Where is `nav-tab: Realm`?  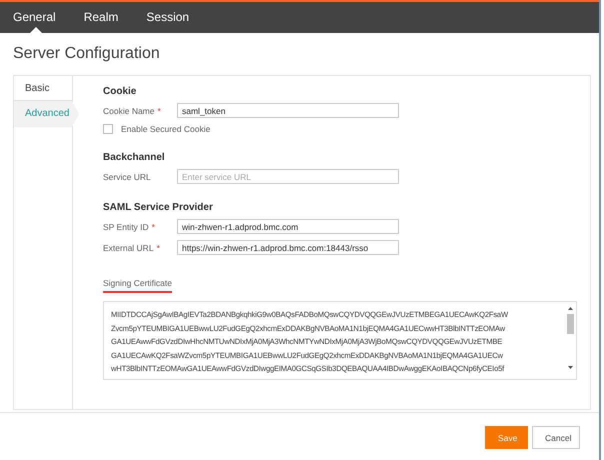 nav-tab: Realm is located at coordinates (109, 17).